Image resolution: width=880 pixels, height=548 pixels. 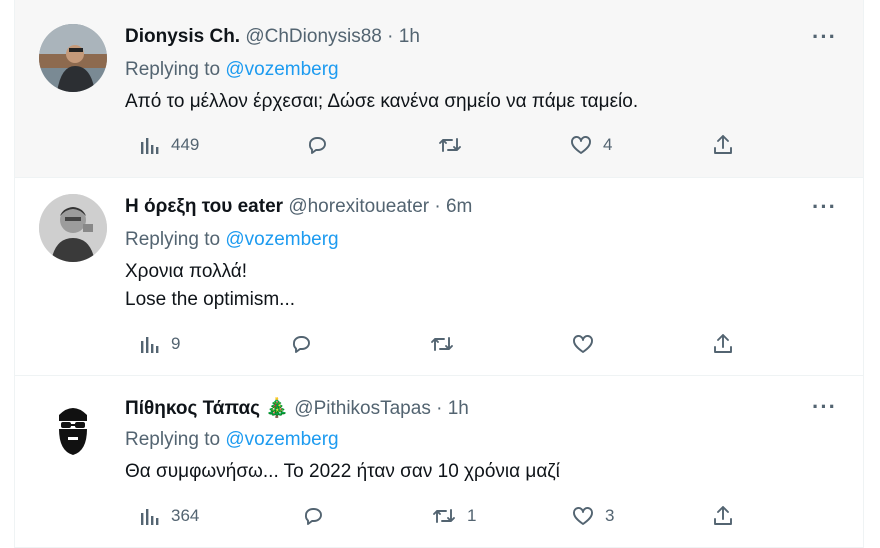 I want to click on tweet-text-line: Χρονια πολλά!, so click(x=186, y=271).